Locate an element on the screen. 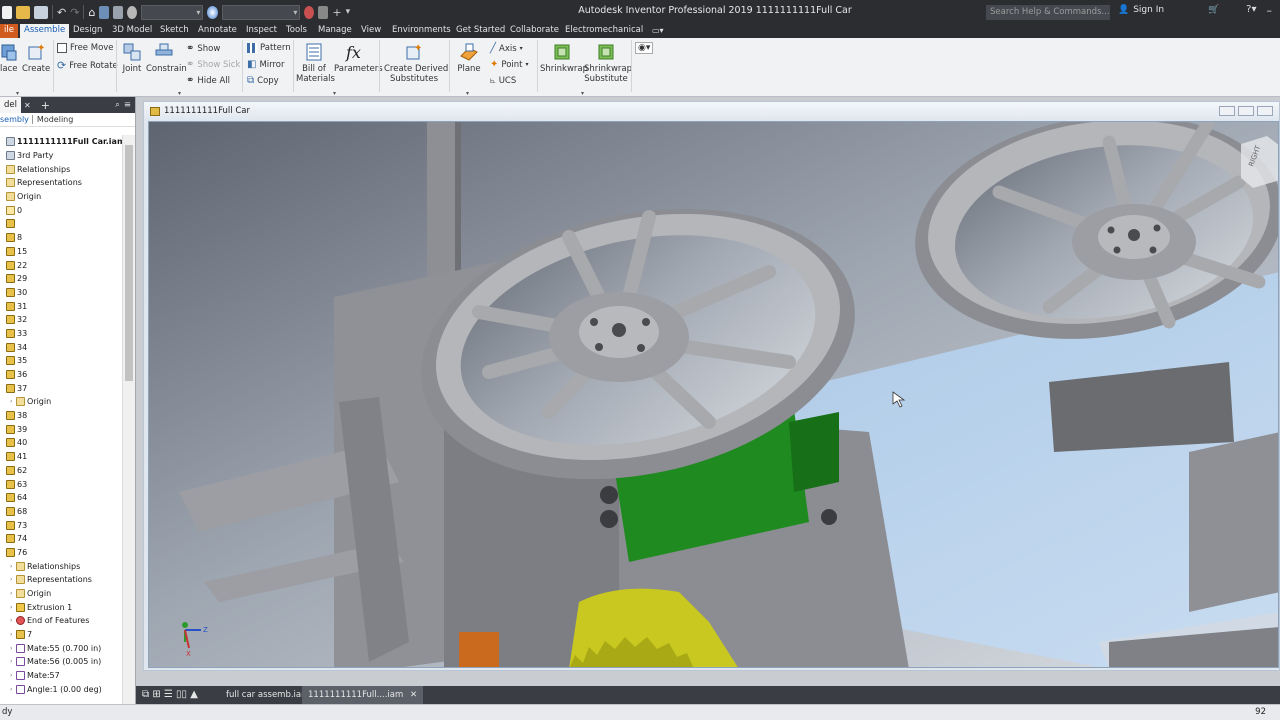  browser-node: › End of Features is located at coordinates (61, 621).